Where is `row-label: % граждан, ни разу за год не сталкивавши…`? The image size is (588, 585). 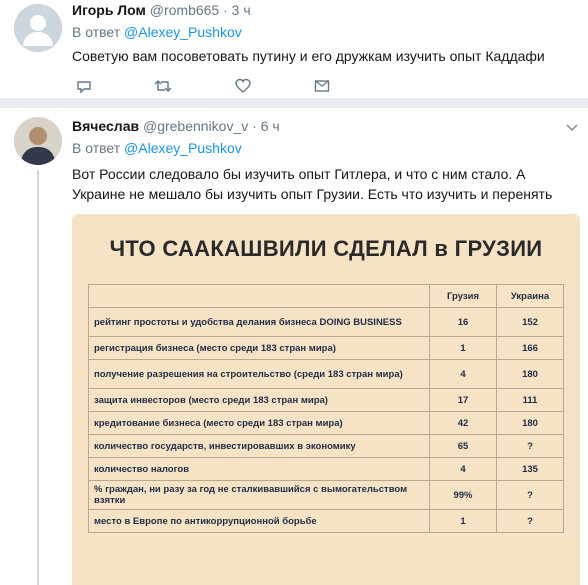 row-label: % граждан, ни разу за год не сталкивавши… is located at coordinates (259, 495).